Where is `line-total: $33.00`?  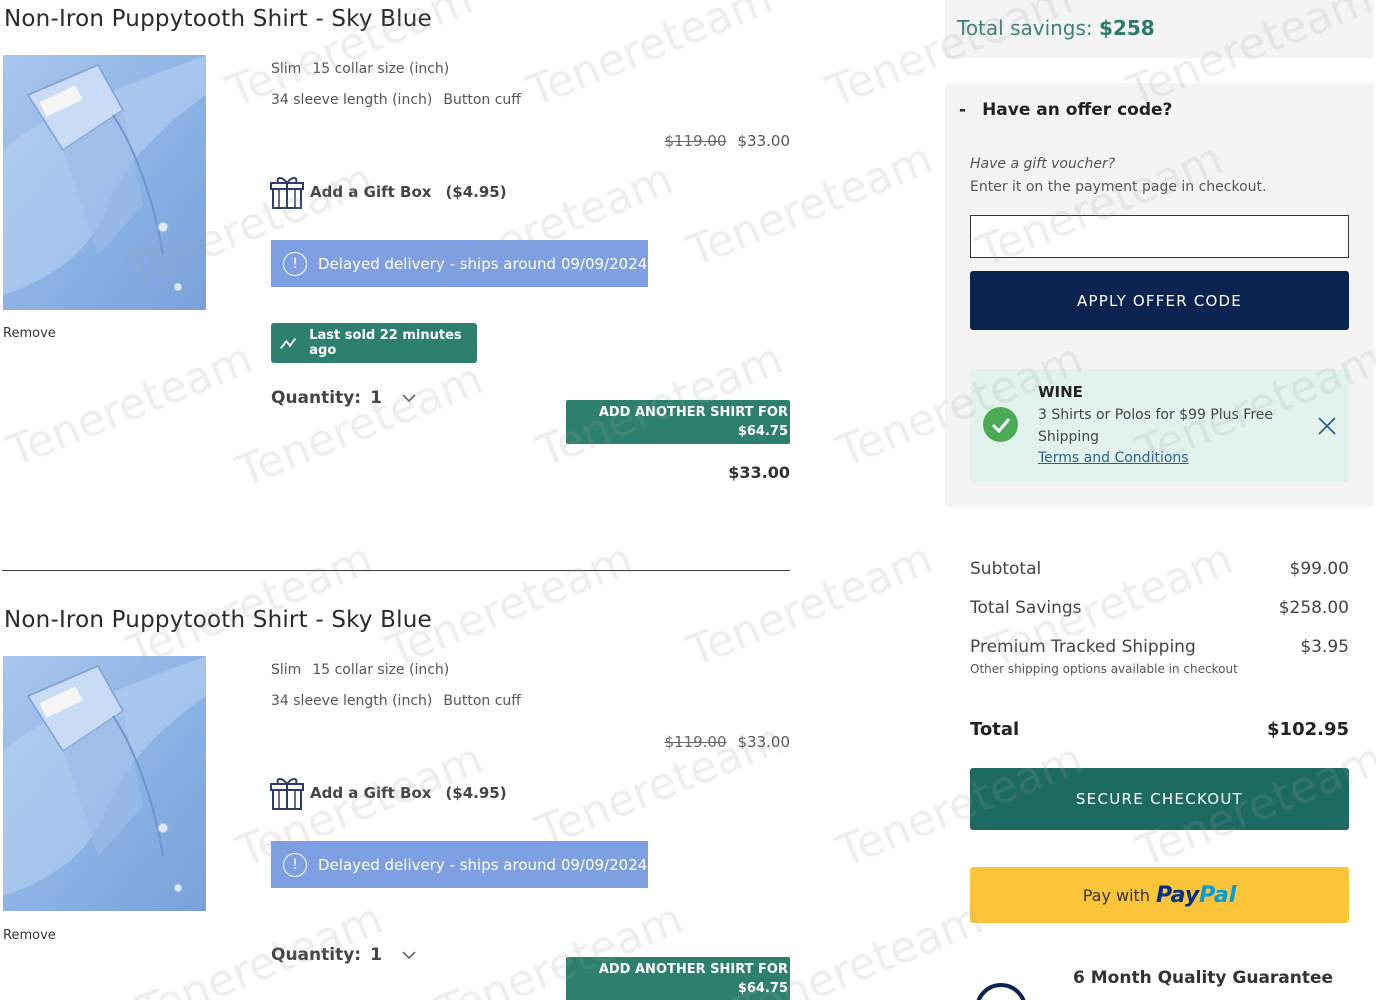
line-total: $33.00 is located at coordinates (759, 472).